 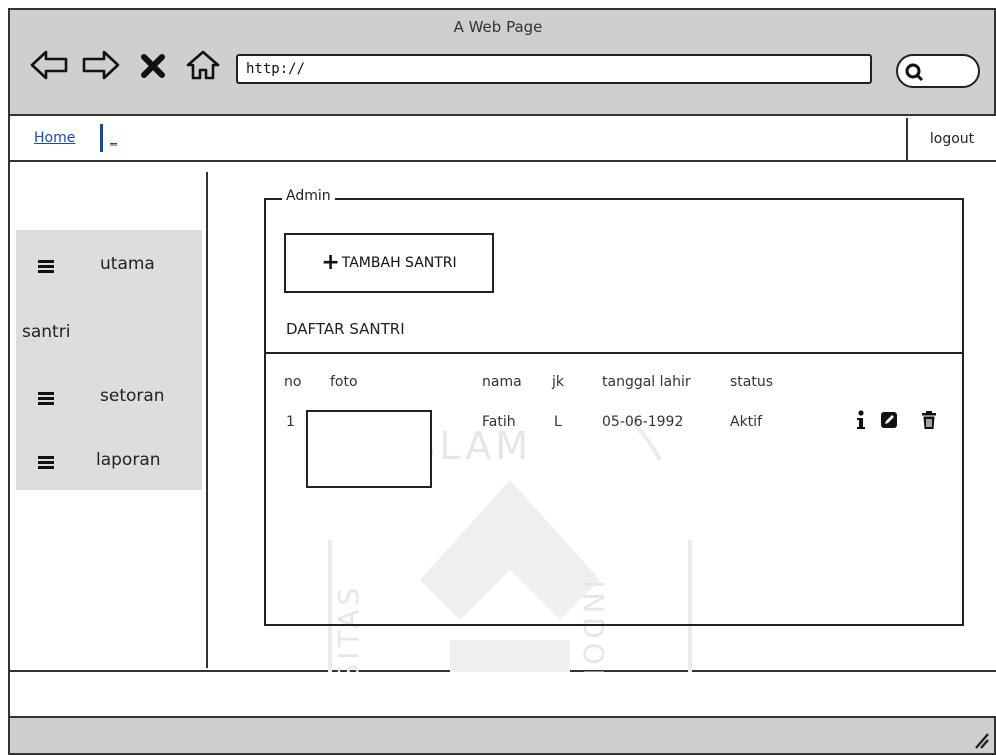 I want to click on column-header-nama: nama, so click(x=502, y=382).